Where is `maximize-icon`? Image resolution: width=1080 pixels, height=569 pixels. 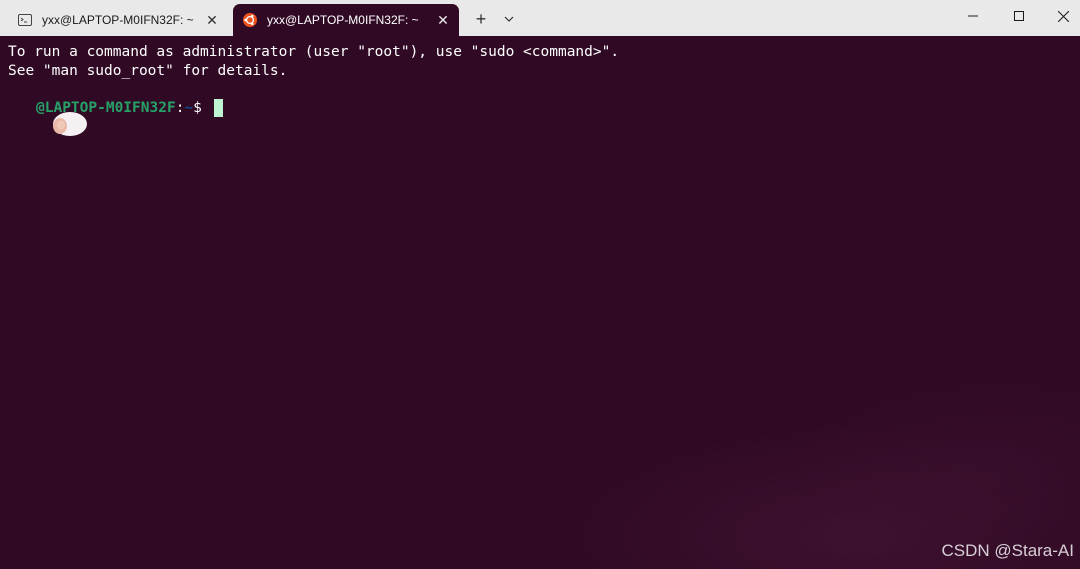 maximize-icon is located at coordinates (1019, 16).